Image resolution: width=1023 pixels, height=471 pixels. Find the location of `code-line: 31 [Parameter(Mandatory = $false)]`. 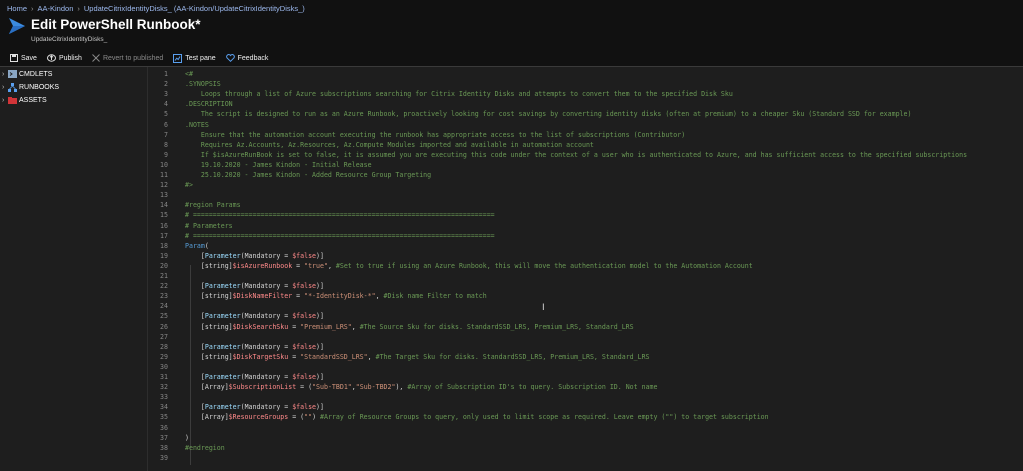

code-line: 31 [Parameter(Mandatory = $false)] is located at coordinates (585, 377).